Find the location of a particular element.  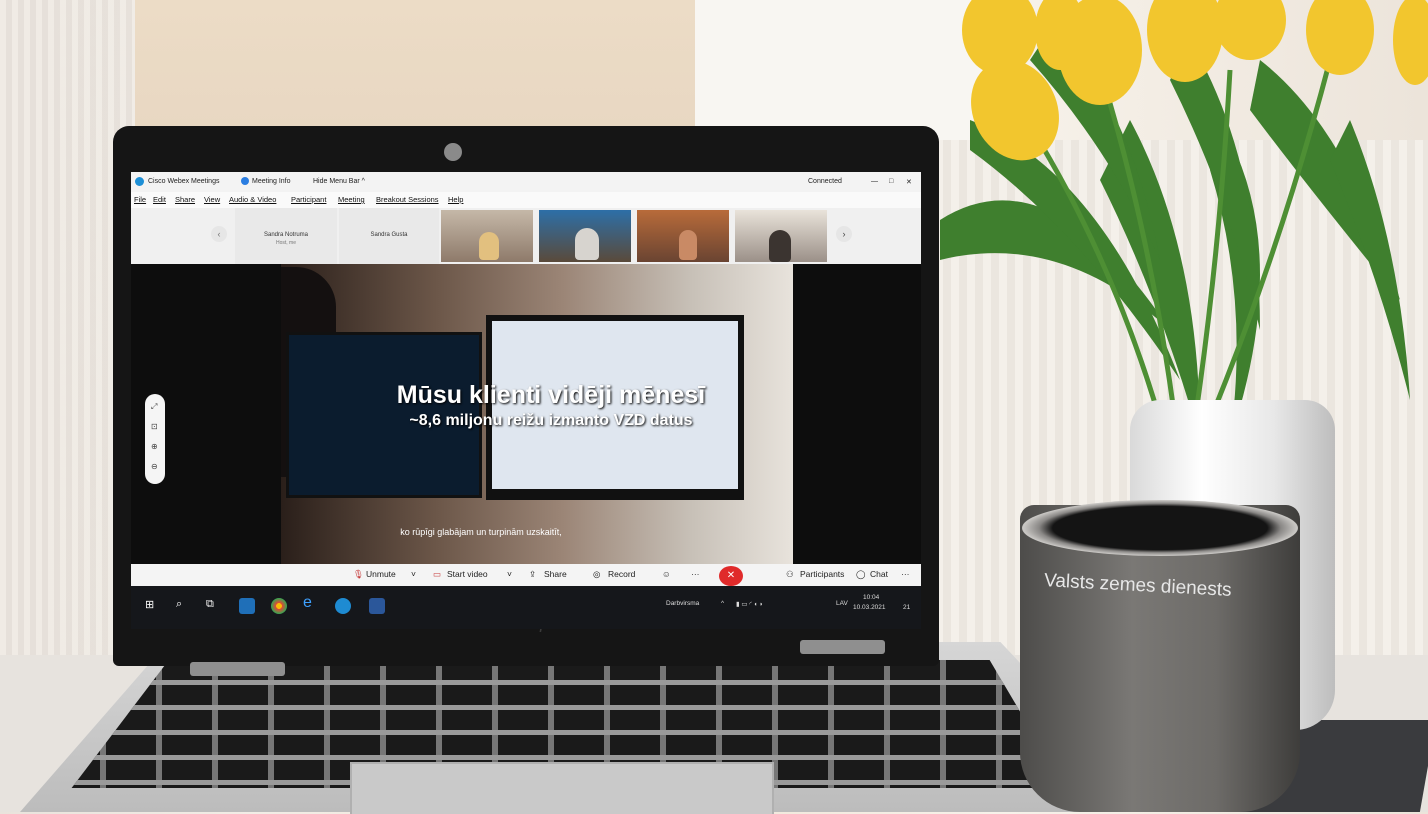

zoom-out-icon: ⊖ is located at coordinates (154, 466).